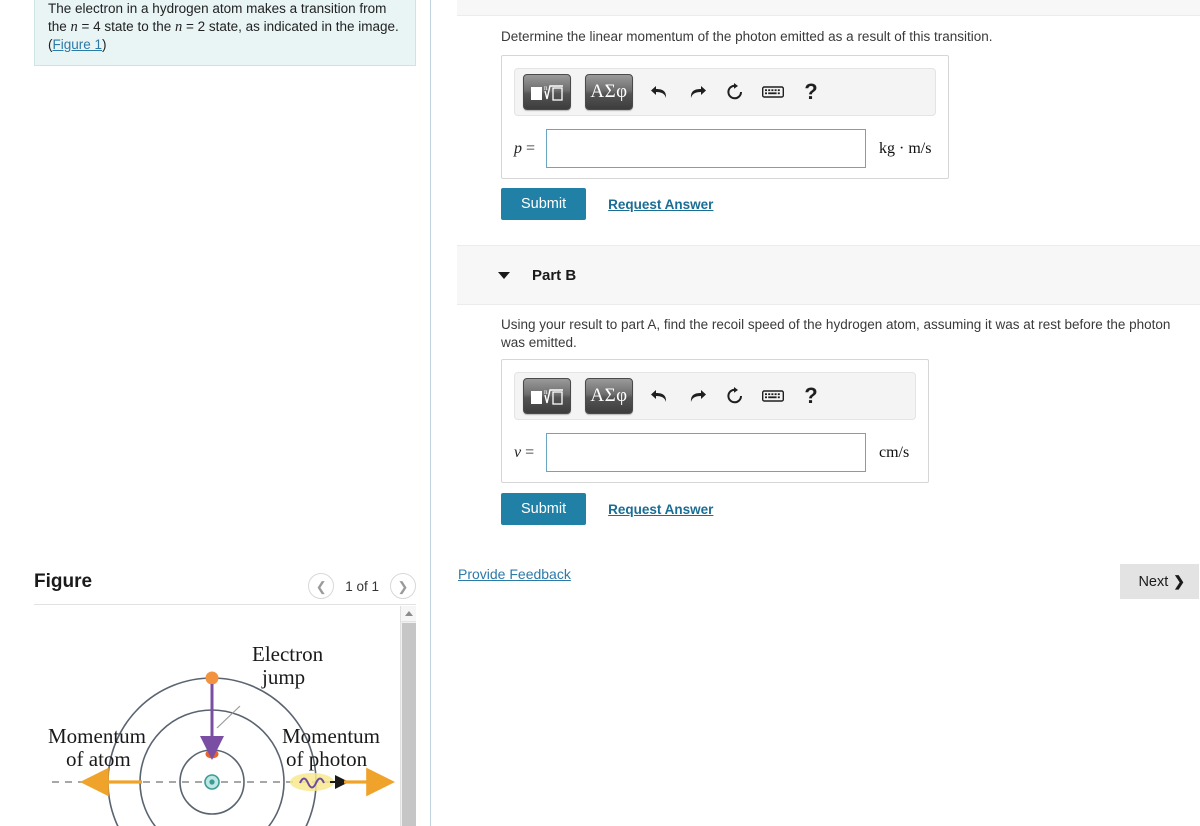 The height and width of the screenshot is (826, 1200). I want to click on problem-text-2: = 4 state to the, so click(126, 26).